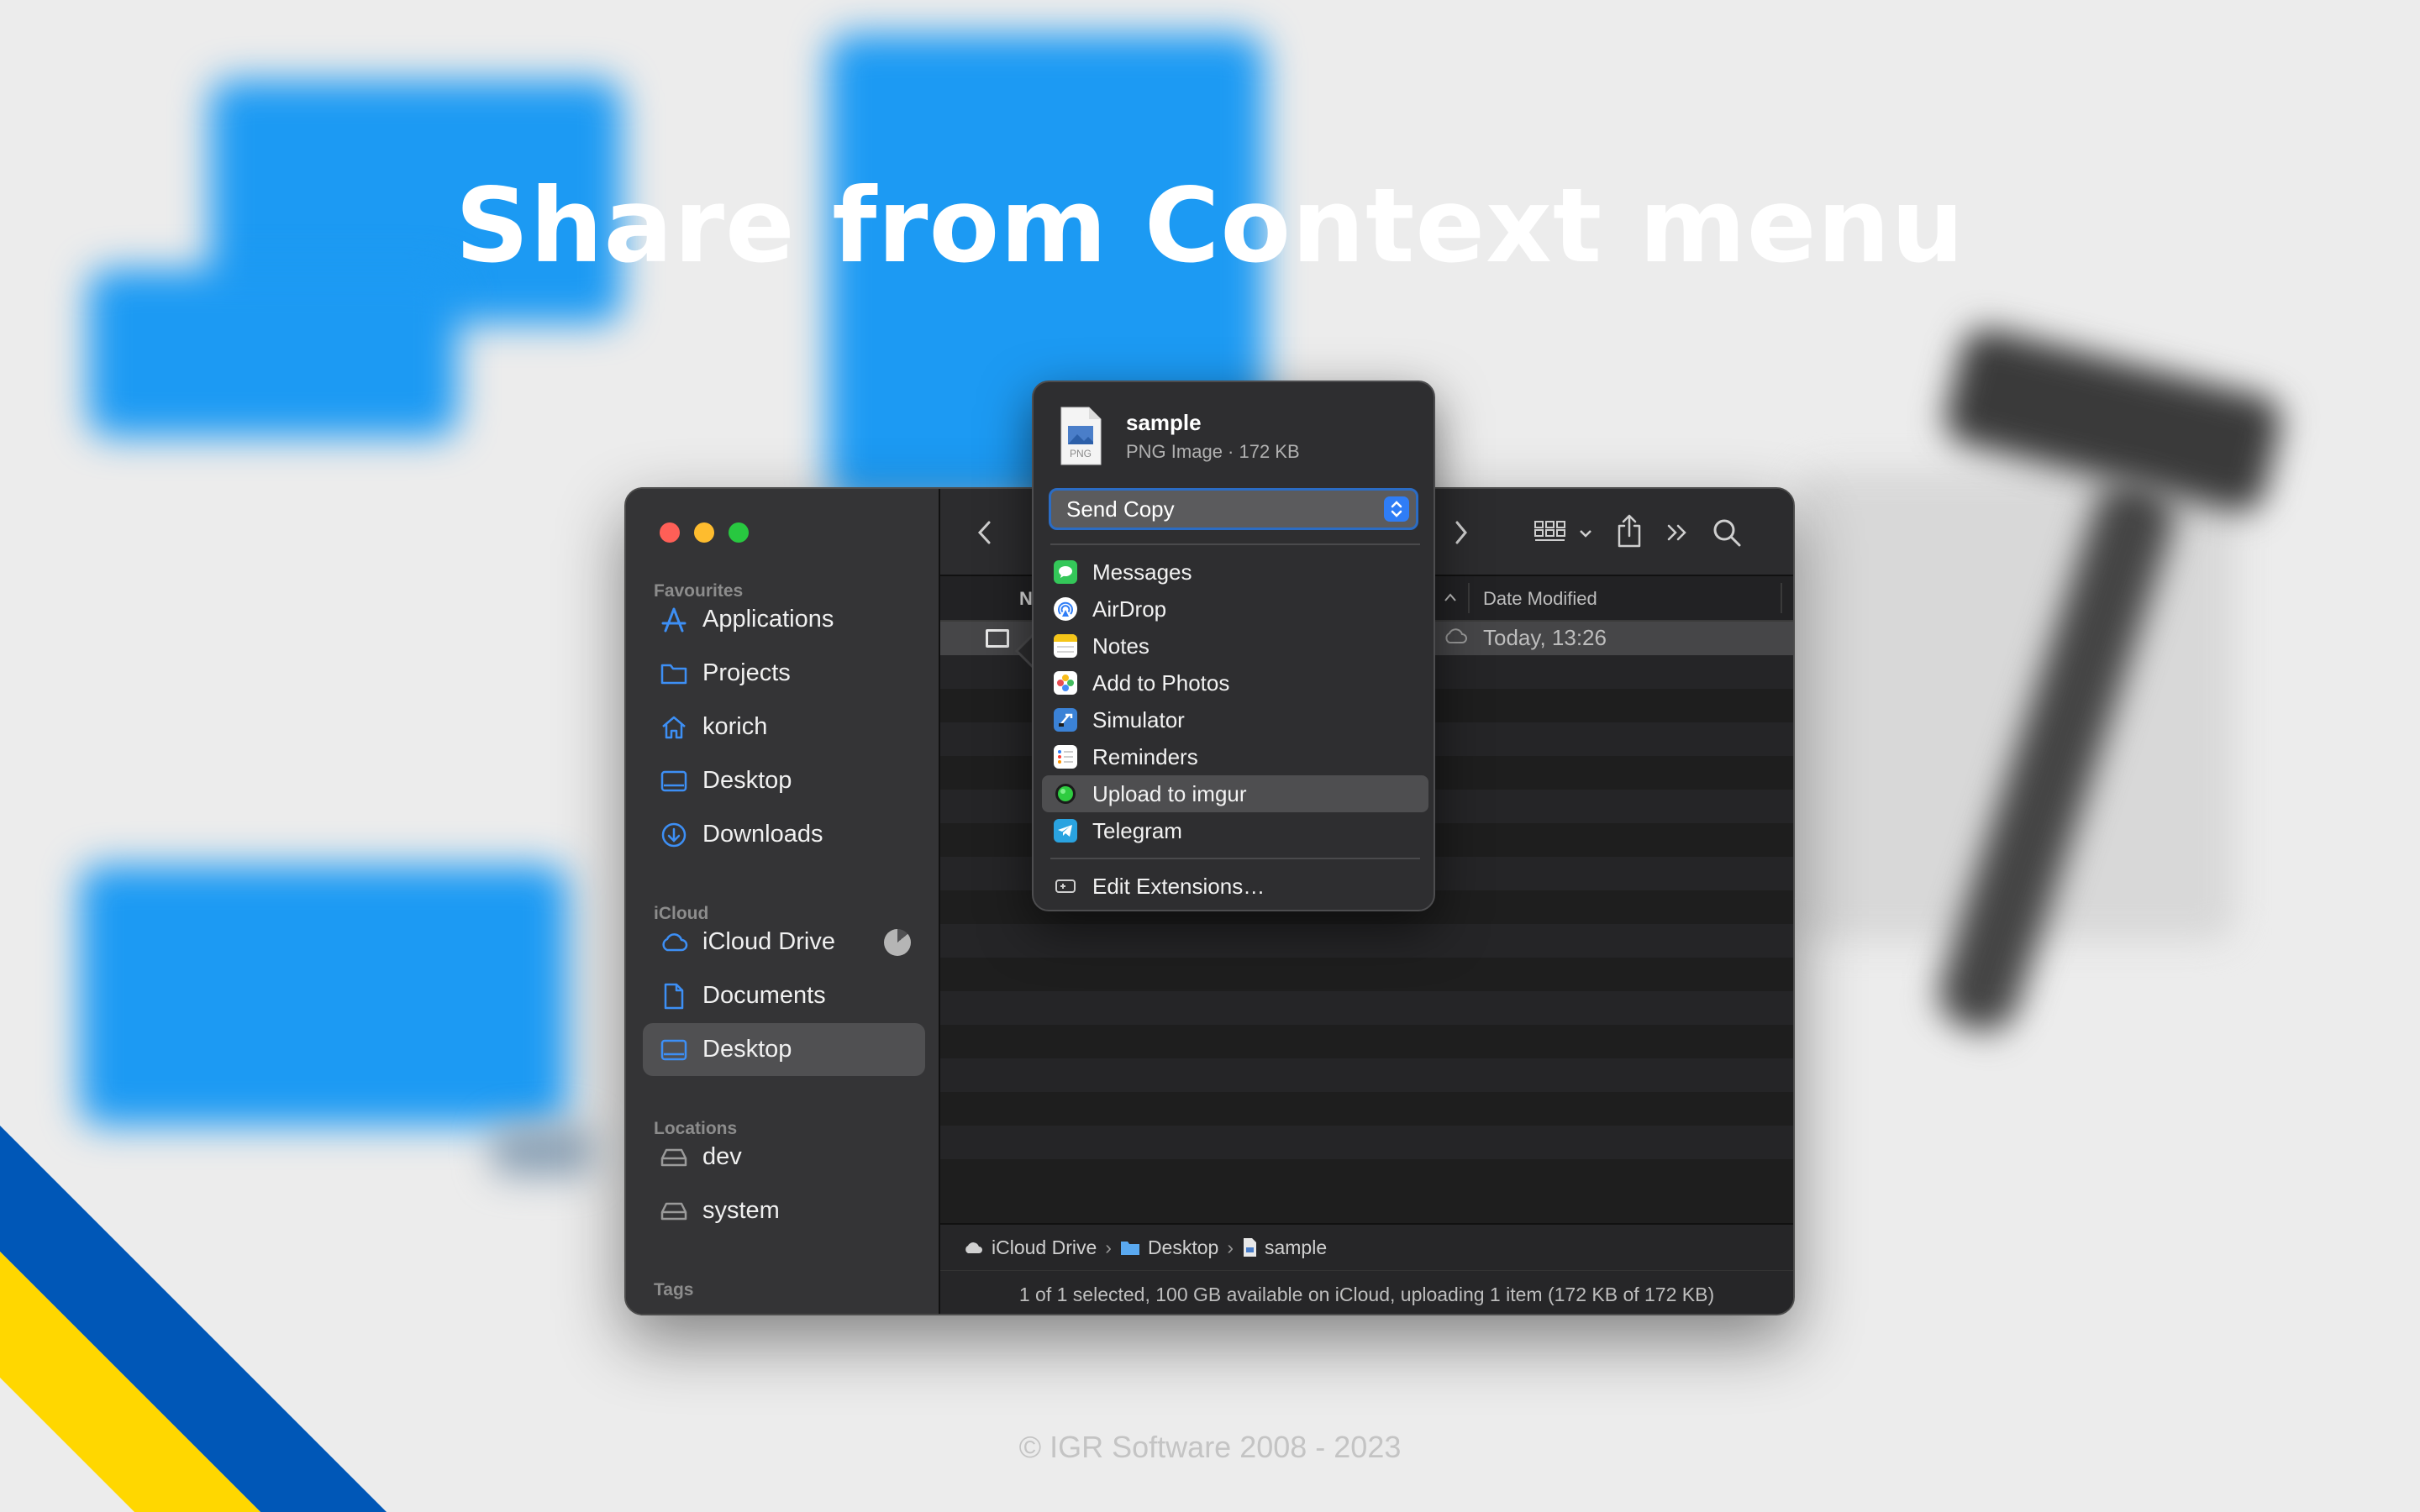 Image resolution: width=2420 pixels, height=1512 pixels. I want to click on path-bar: iCloud Drive › Desktop › sample, so click(1366, 1246).